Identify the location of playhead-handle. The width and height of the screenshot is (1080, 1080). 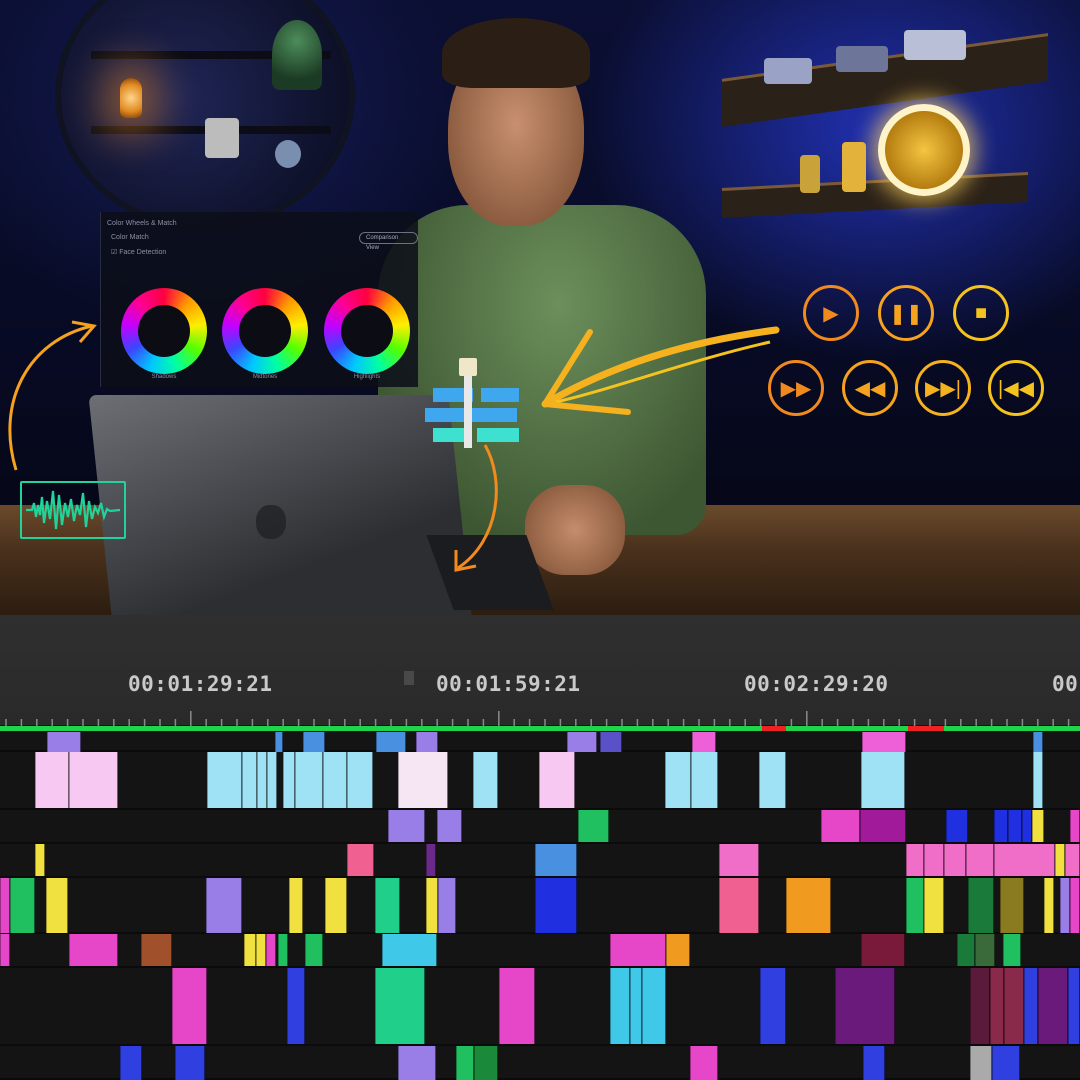
(409, 678).